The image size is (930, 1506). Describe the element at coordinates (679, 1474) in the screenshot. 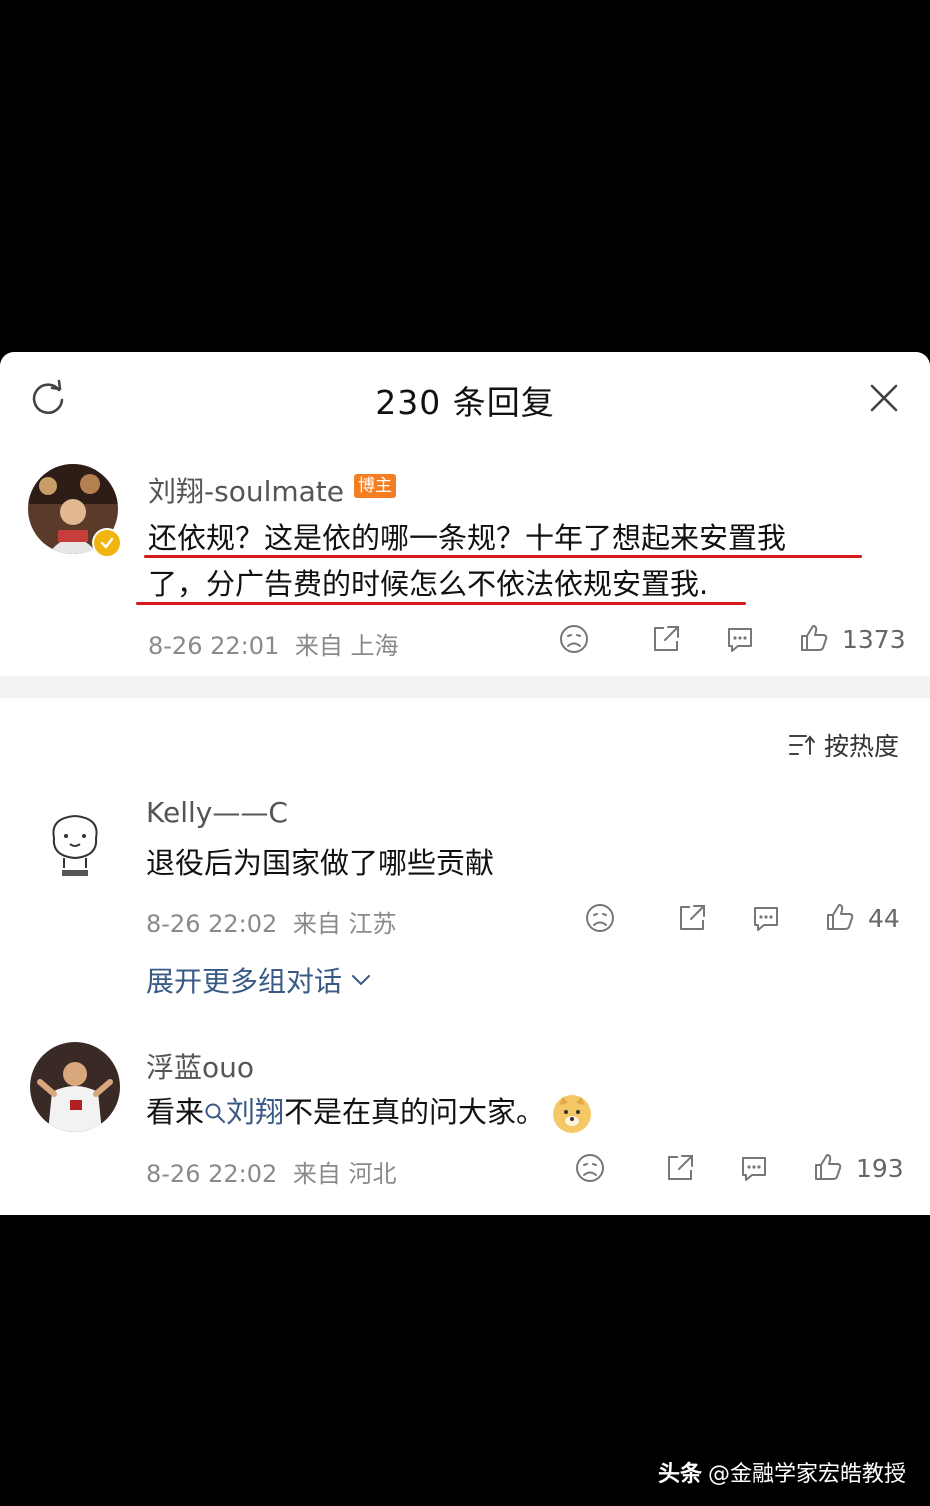

I see `watermark-brand: 头条` at that location.